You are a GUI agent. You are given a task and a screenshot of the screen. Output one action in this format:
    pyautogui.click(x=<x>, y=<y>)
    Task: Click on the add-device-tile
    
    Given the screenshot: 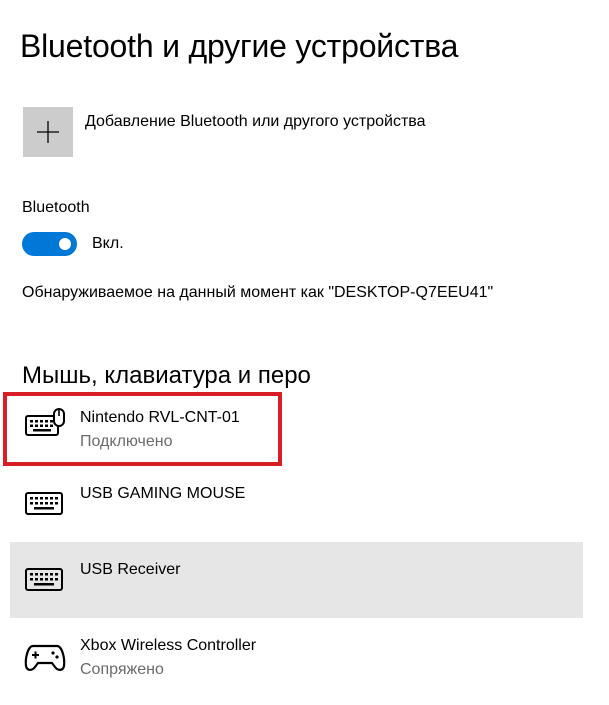 What is the action you would take?
    pyautogui.click(x=48, y=132)
    